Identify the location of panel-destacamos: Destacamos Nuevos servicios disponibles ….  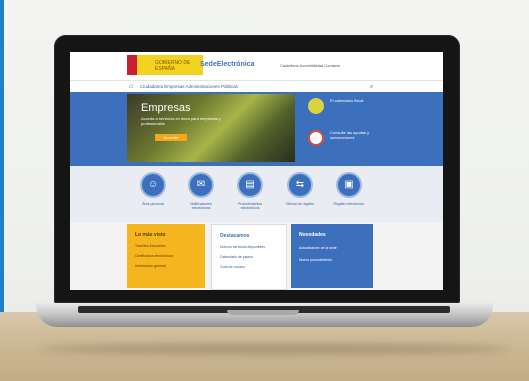
(249, 257).